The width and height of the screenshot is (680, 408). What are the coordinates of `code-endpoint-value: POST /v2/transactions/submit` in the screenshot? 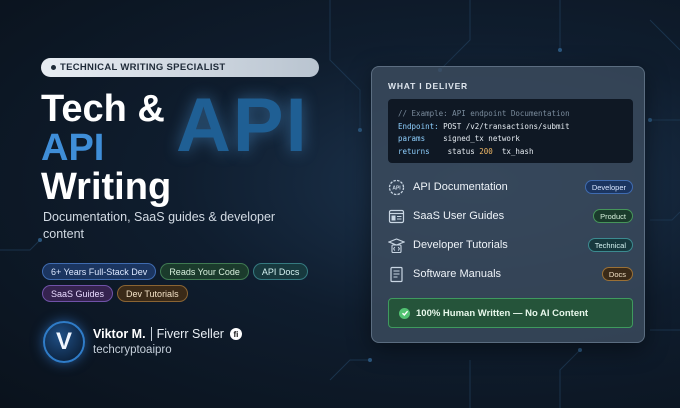 It's located at (506, 126).